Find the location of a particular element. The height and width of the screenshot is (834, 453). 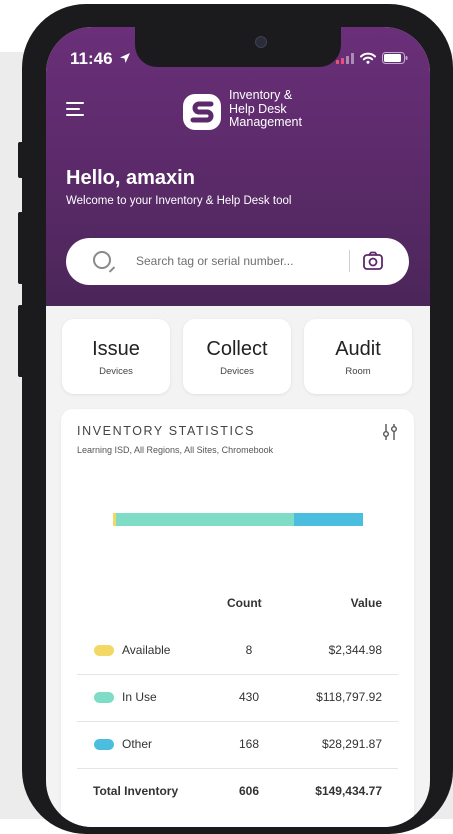

total-value: $149,434.77 is located at coordinates (348, 791).